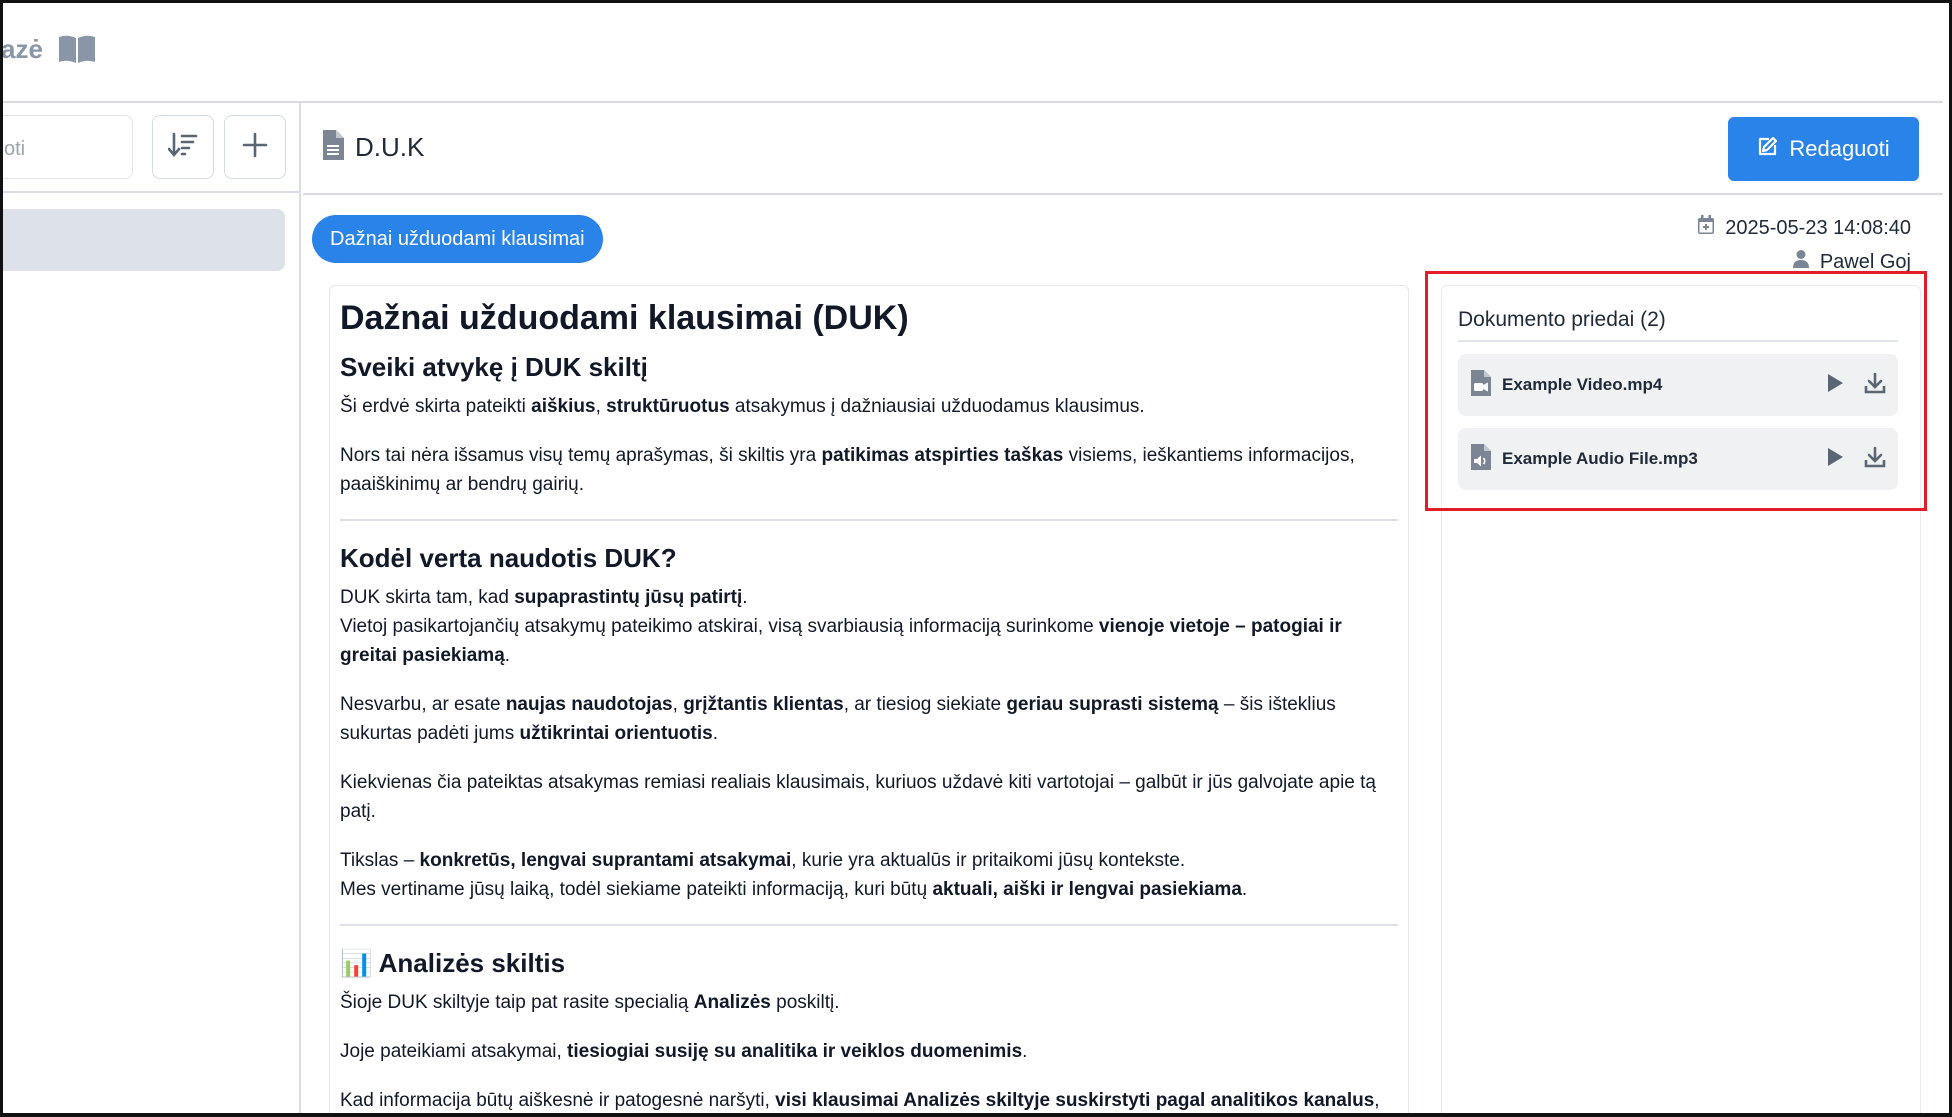 The image size is (1952, 1117). Describe the element at coordinates (973, 53) in the screenshot. I see `top-bar: azė` at that location.